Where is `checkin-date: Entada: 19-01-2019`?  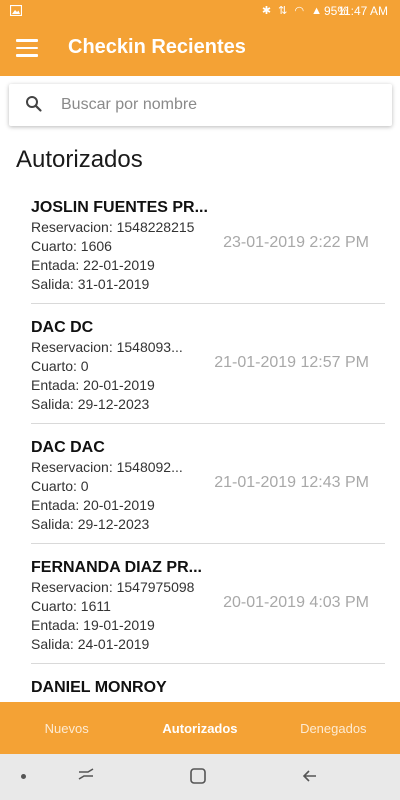
checkin-date: Entada: 19-01-2019 is located at coordinates (93, 625).